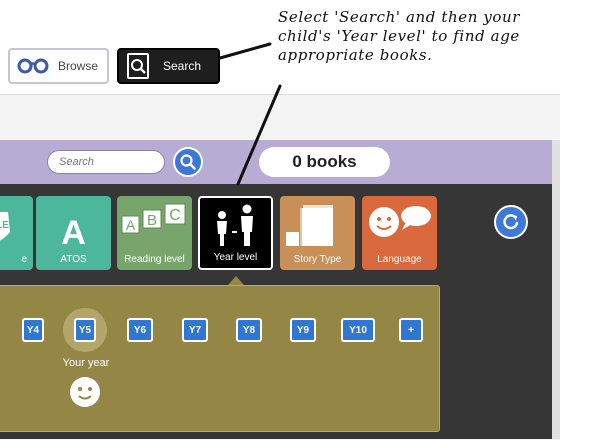 The width and height of the screenshot is (601, 440). Describe the element at coordinates (355, 55) in the screenshot. I see `annotation-line: appropriate books.` at that location.